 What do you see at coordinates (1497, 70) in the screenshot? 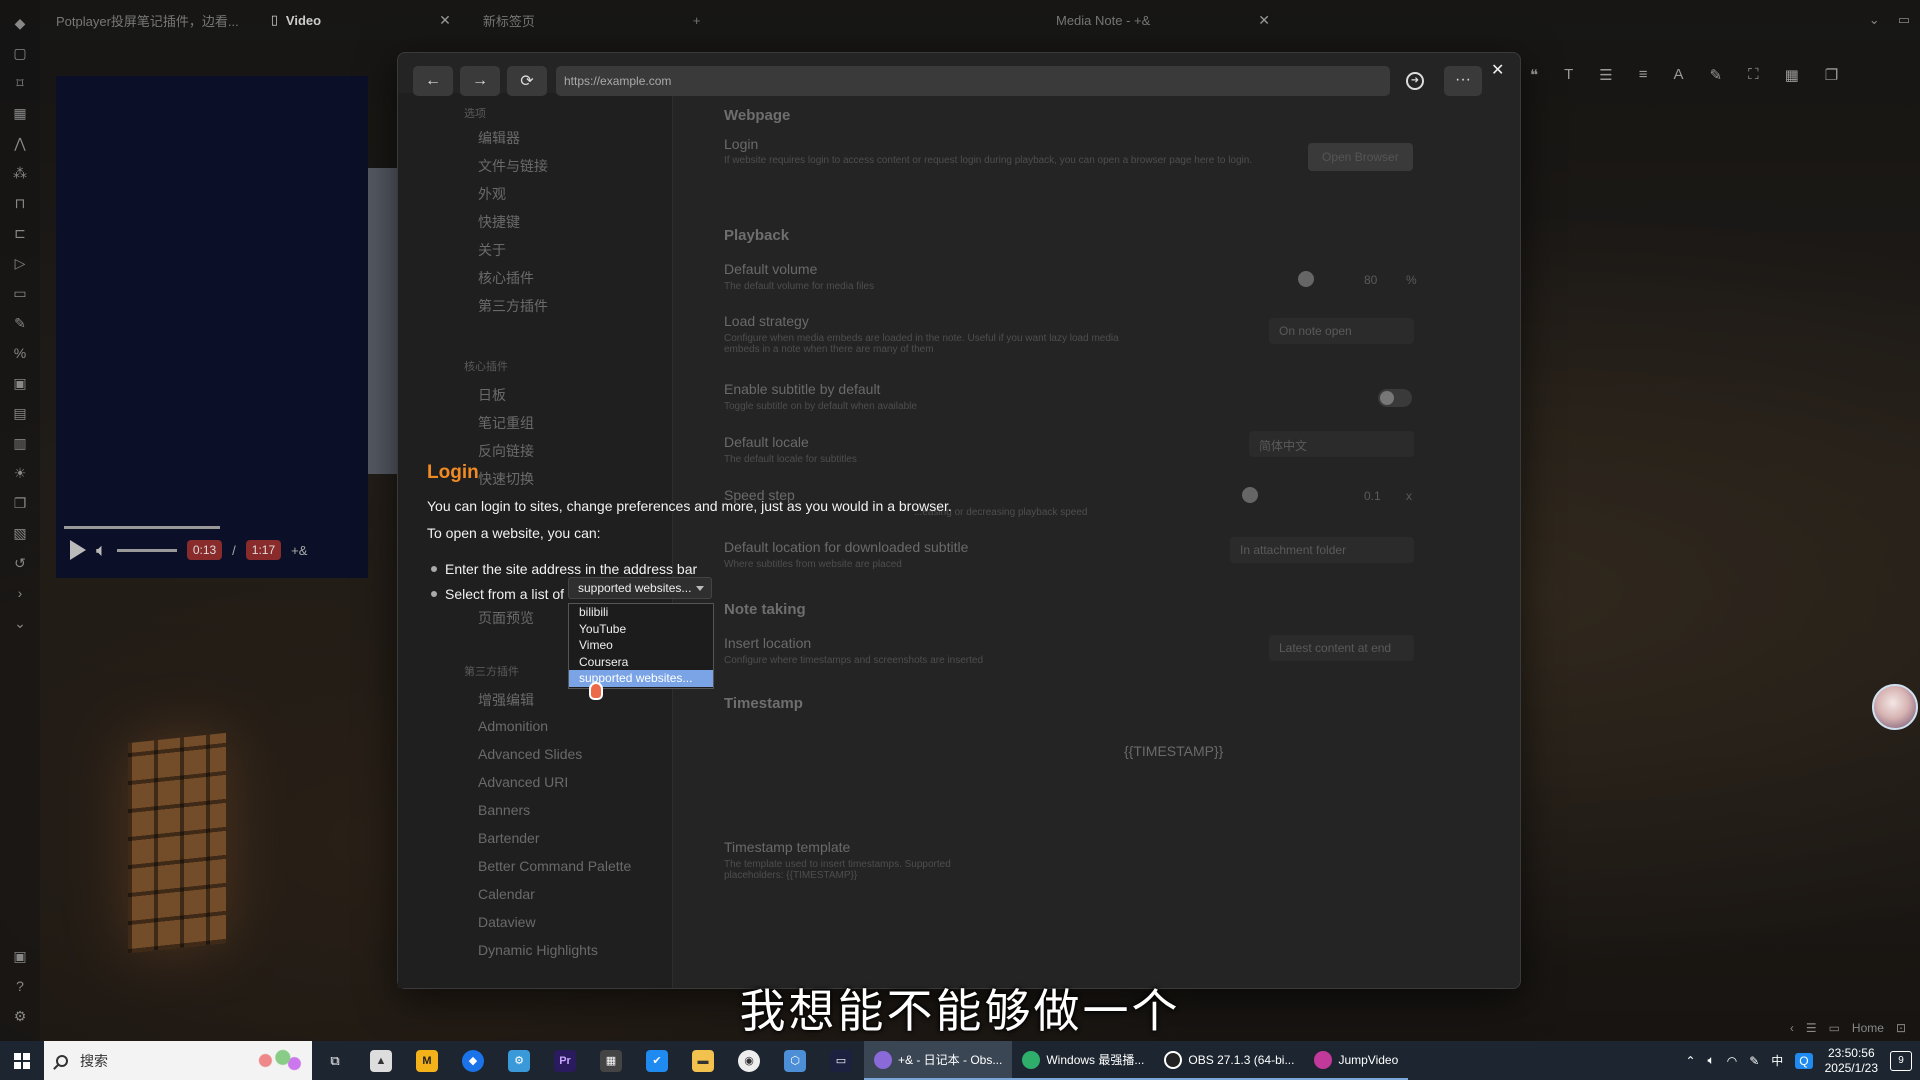
I see `close-browser-icon: ✕` at bounding box center [1497, 70].